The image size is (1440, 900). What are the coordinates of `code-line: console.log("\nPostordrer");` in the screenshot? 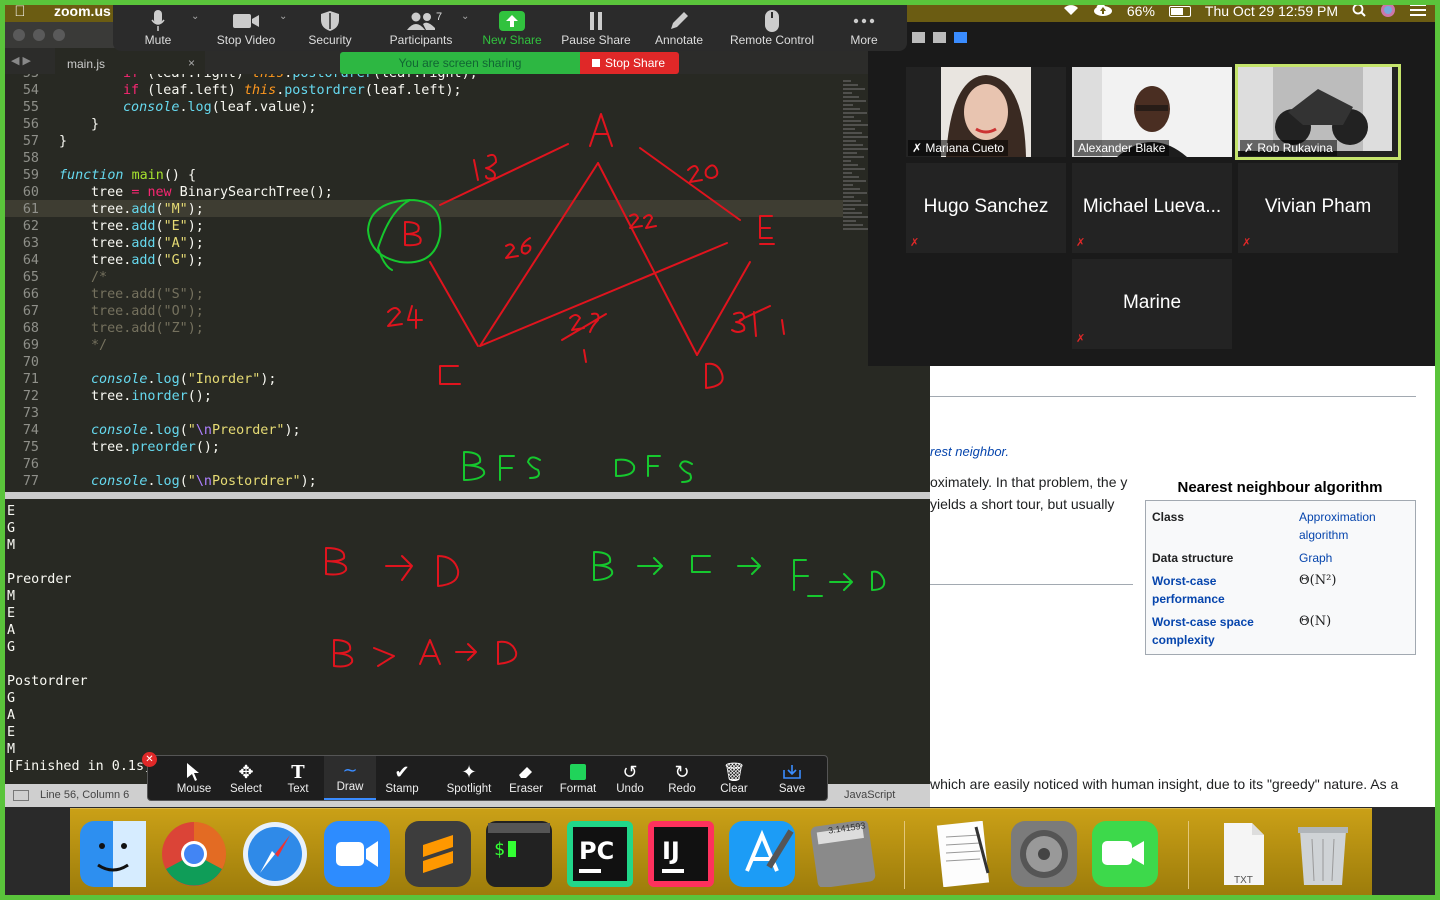 It's located at (204, 481).